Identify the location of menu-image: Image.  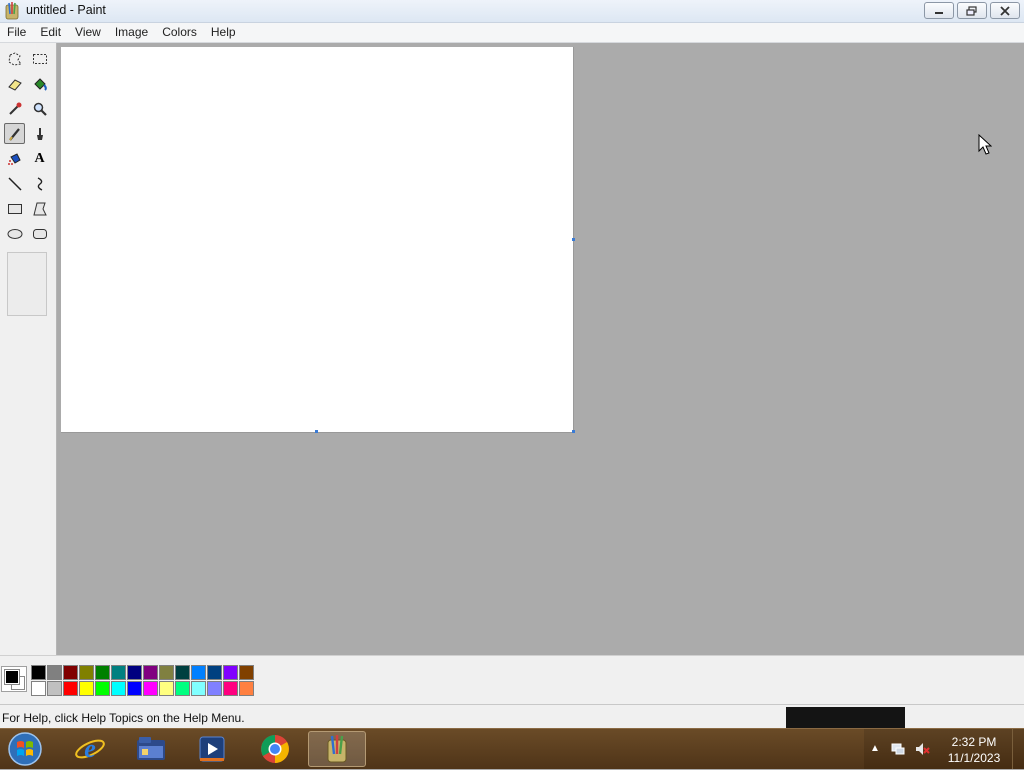
(131, 32).